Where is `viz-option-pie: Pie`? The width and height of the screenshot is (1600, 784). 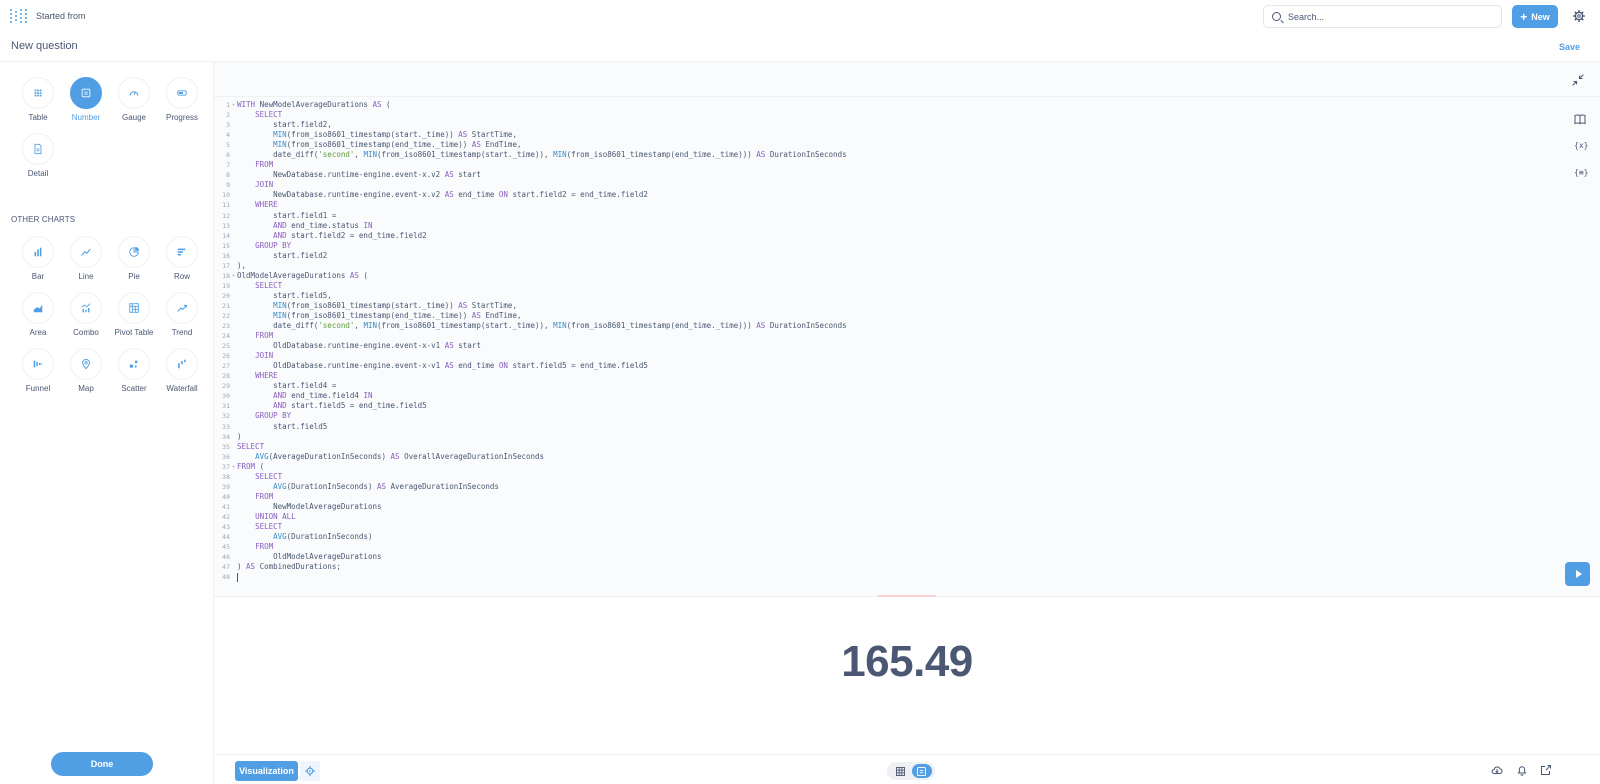
viz-option-pie: Pie is located at coordinates (134, 258).